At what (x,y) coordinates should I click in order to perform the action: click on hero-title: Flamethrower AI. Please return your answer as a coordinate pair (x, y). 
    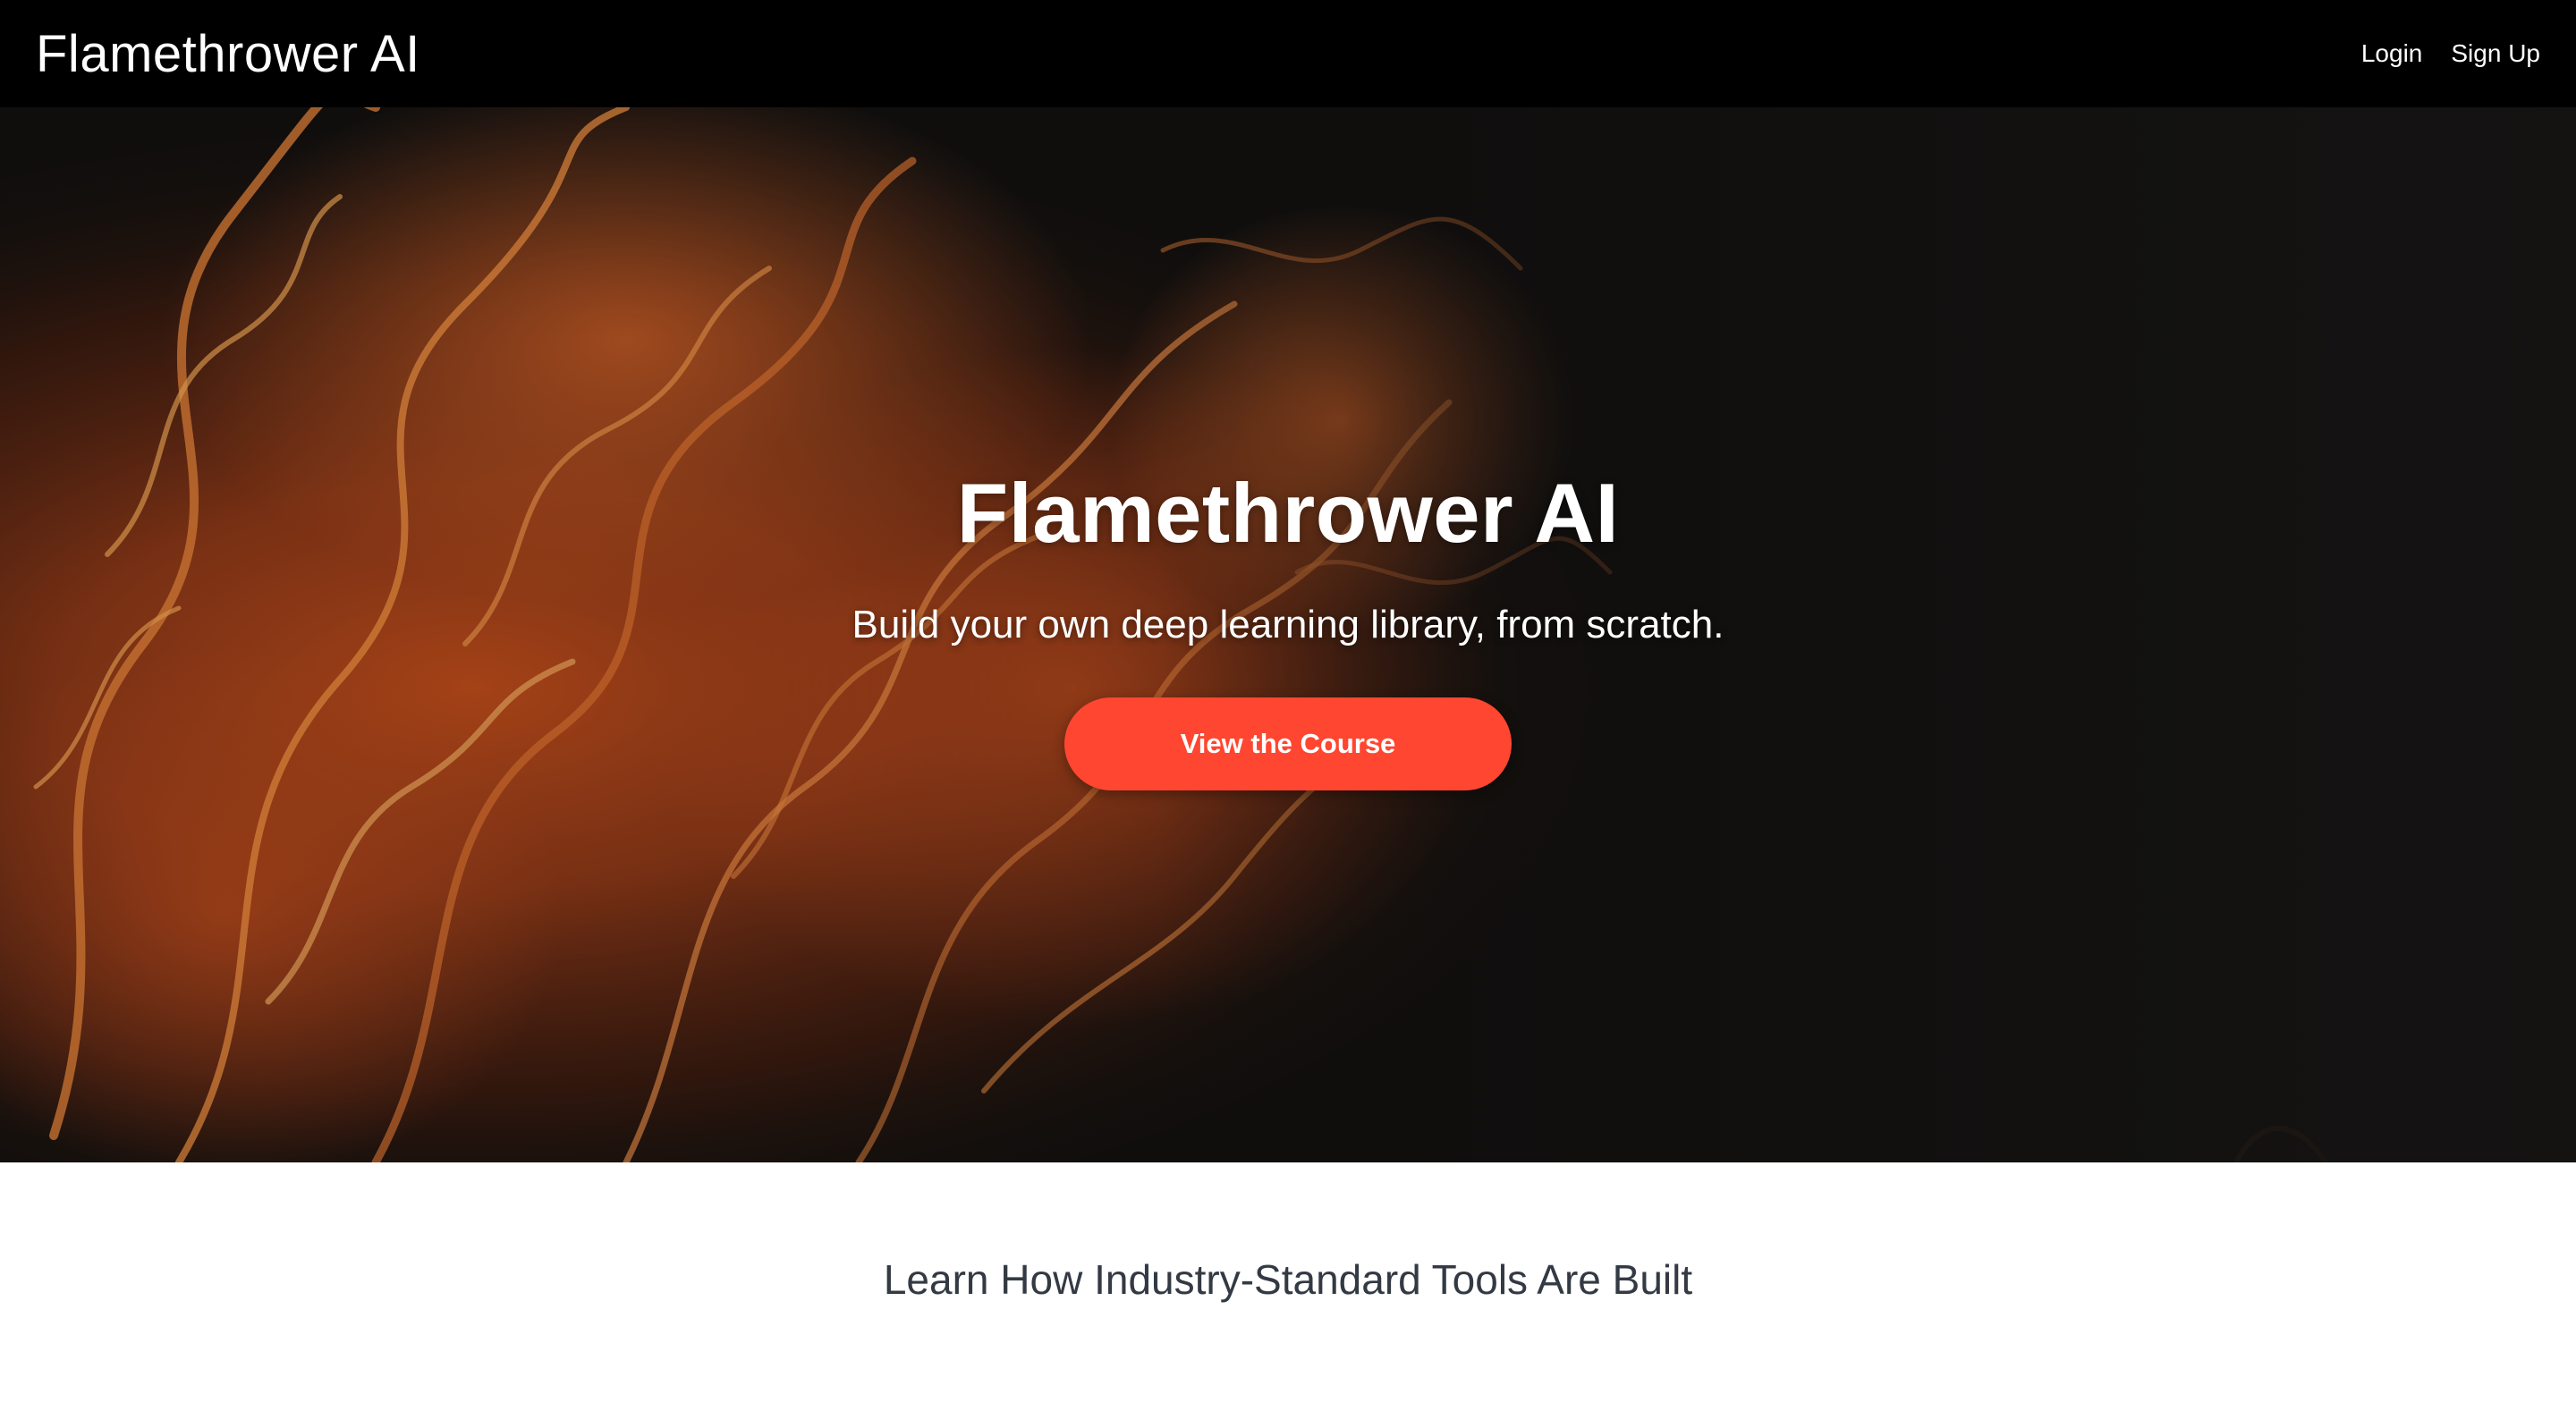
    Looking at the image, I should click on (1288, 513).